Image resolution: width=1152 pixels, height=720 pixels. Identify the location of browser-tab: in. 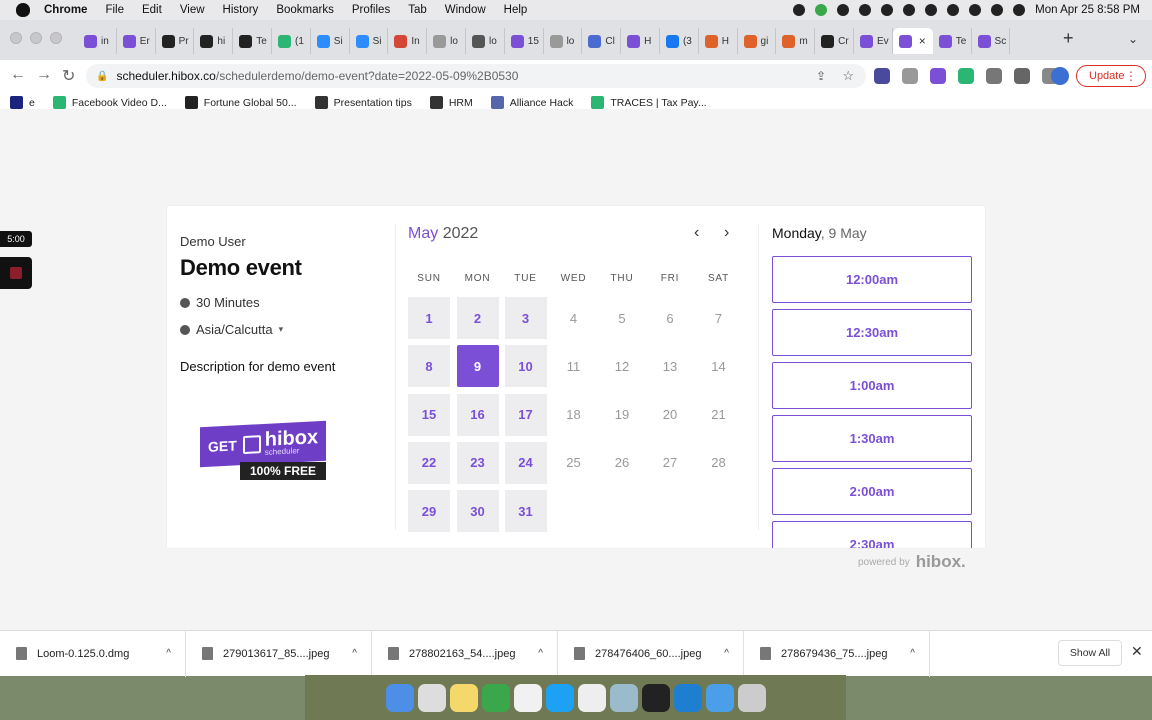
(97, 41).